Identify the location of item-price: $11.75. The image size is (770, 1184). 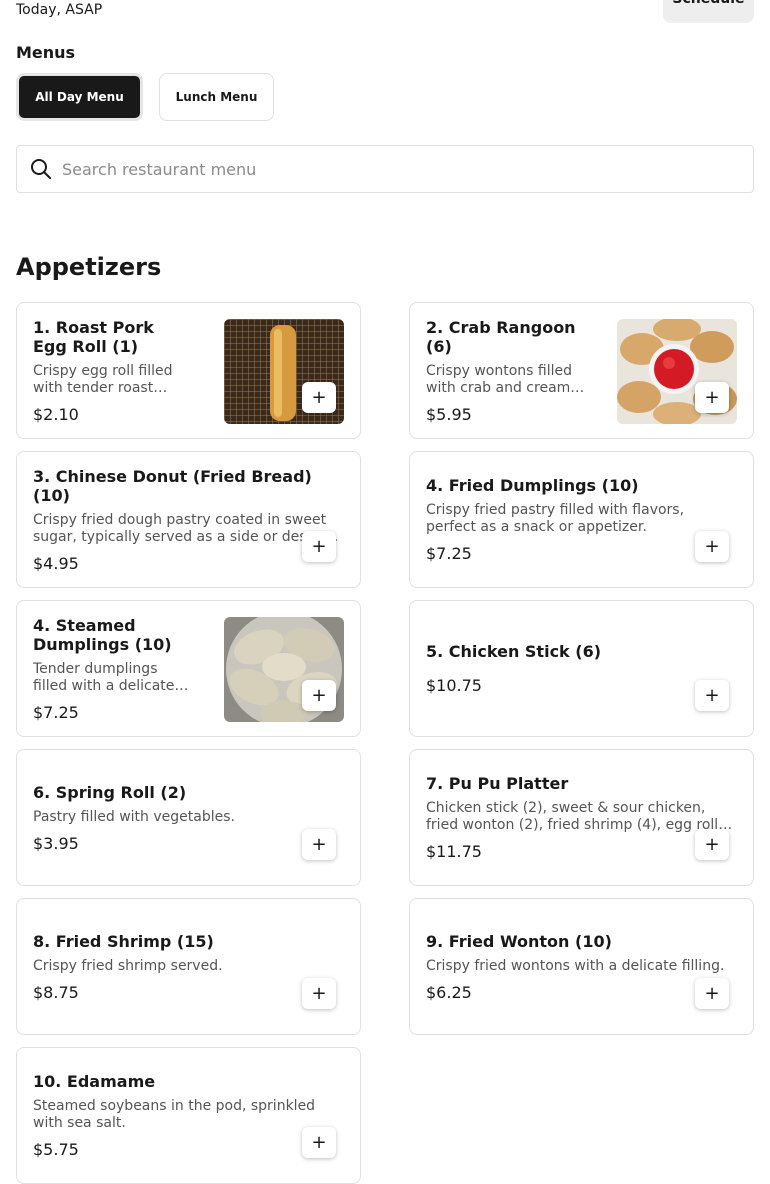
(454, 851).